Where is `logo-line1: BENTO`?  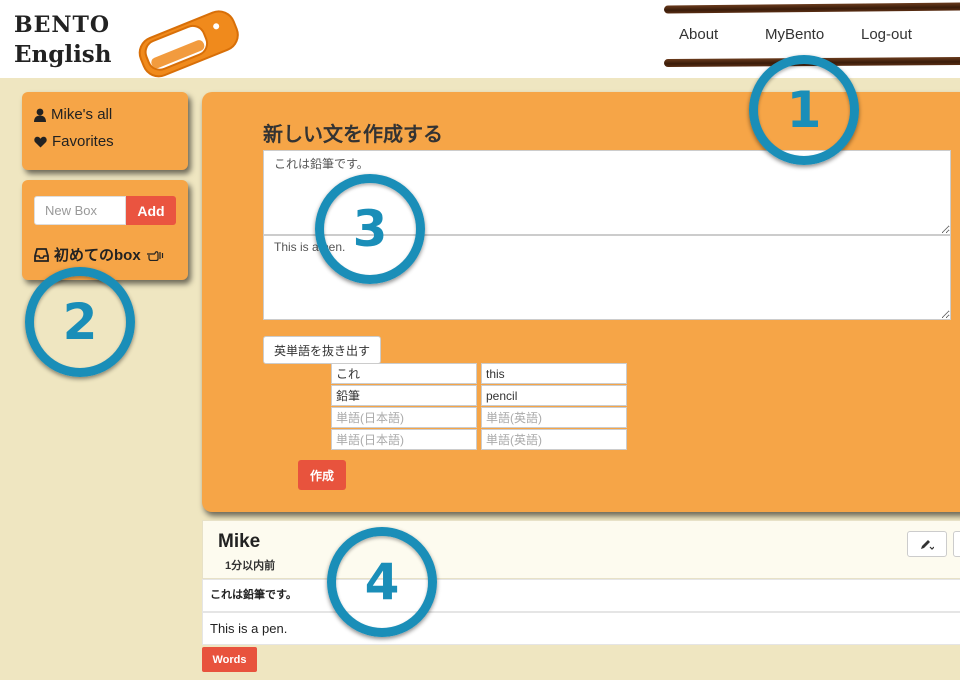
logo-line1: BENTO is located at coordinates (62, 25).